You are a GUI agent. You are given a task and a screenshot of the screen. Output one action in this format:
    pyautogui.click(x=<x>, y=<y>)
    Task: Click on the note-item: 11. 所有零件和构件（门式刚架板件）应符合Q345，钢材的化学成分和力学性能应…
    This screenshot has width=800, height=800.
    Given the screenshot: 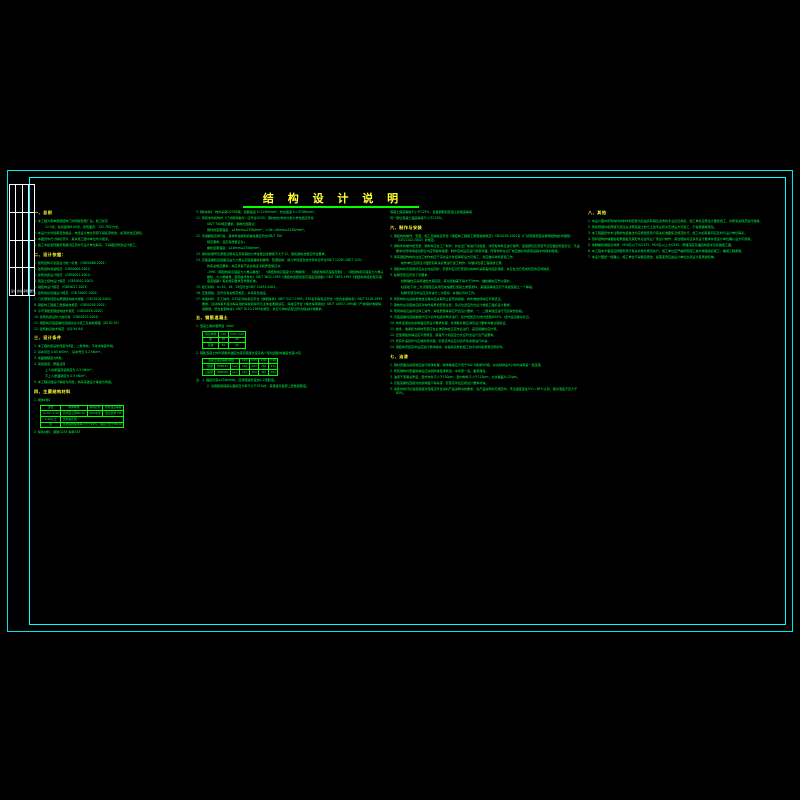 What is the action you would take?
    pyautogui.click(x=255, y=218)
    